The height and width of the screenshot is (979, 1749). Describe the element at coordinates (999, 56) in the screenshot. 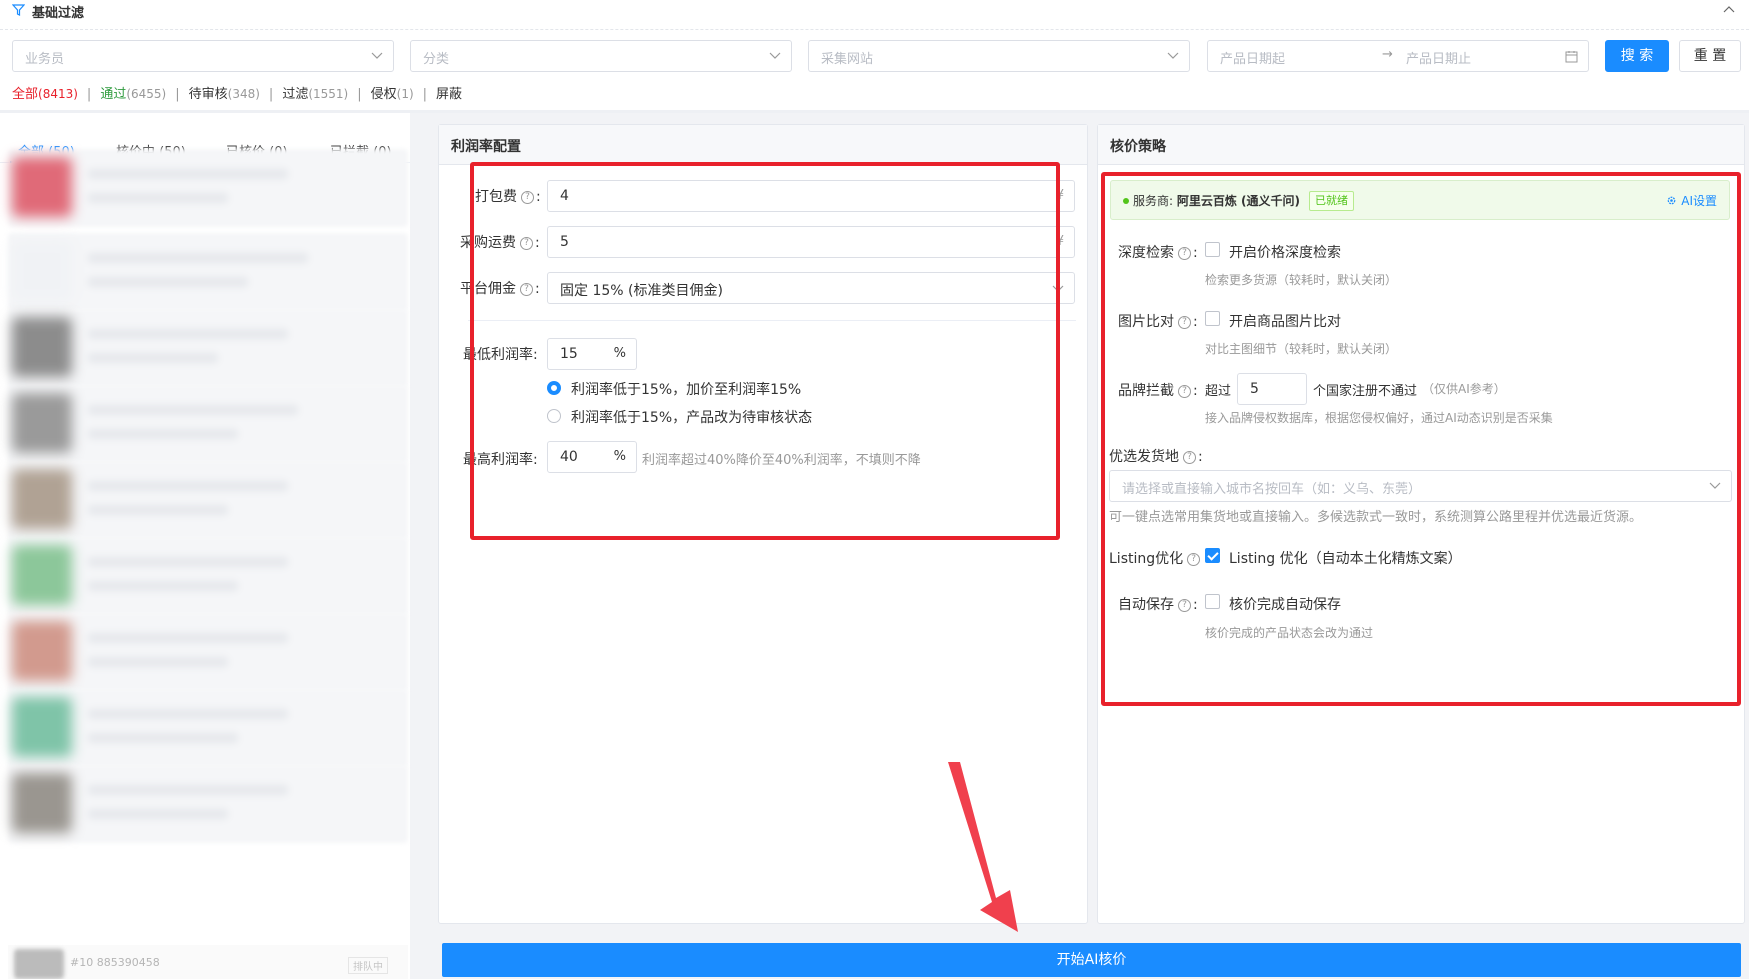

I see `collection-site-select: 采集网站` at that location.